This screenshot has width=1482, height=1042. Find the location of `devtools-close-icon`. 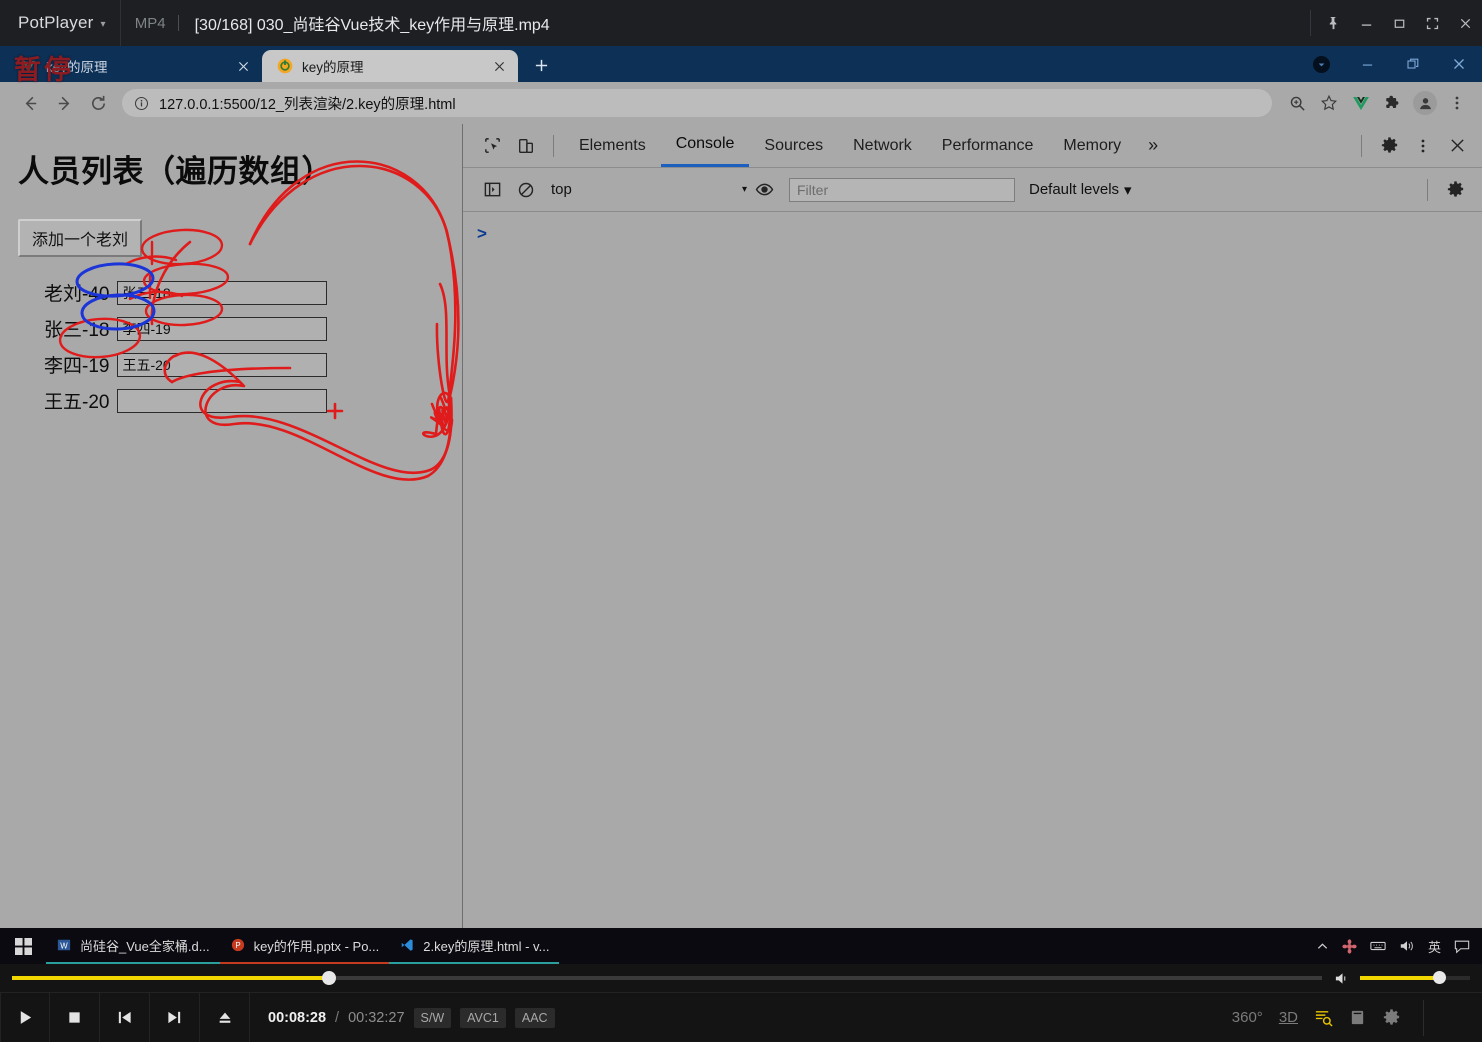

devtools-close-icon is located at coordinates (1457, 146).